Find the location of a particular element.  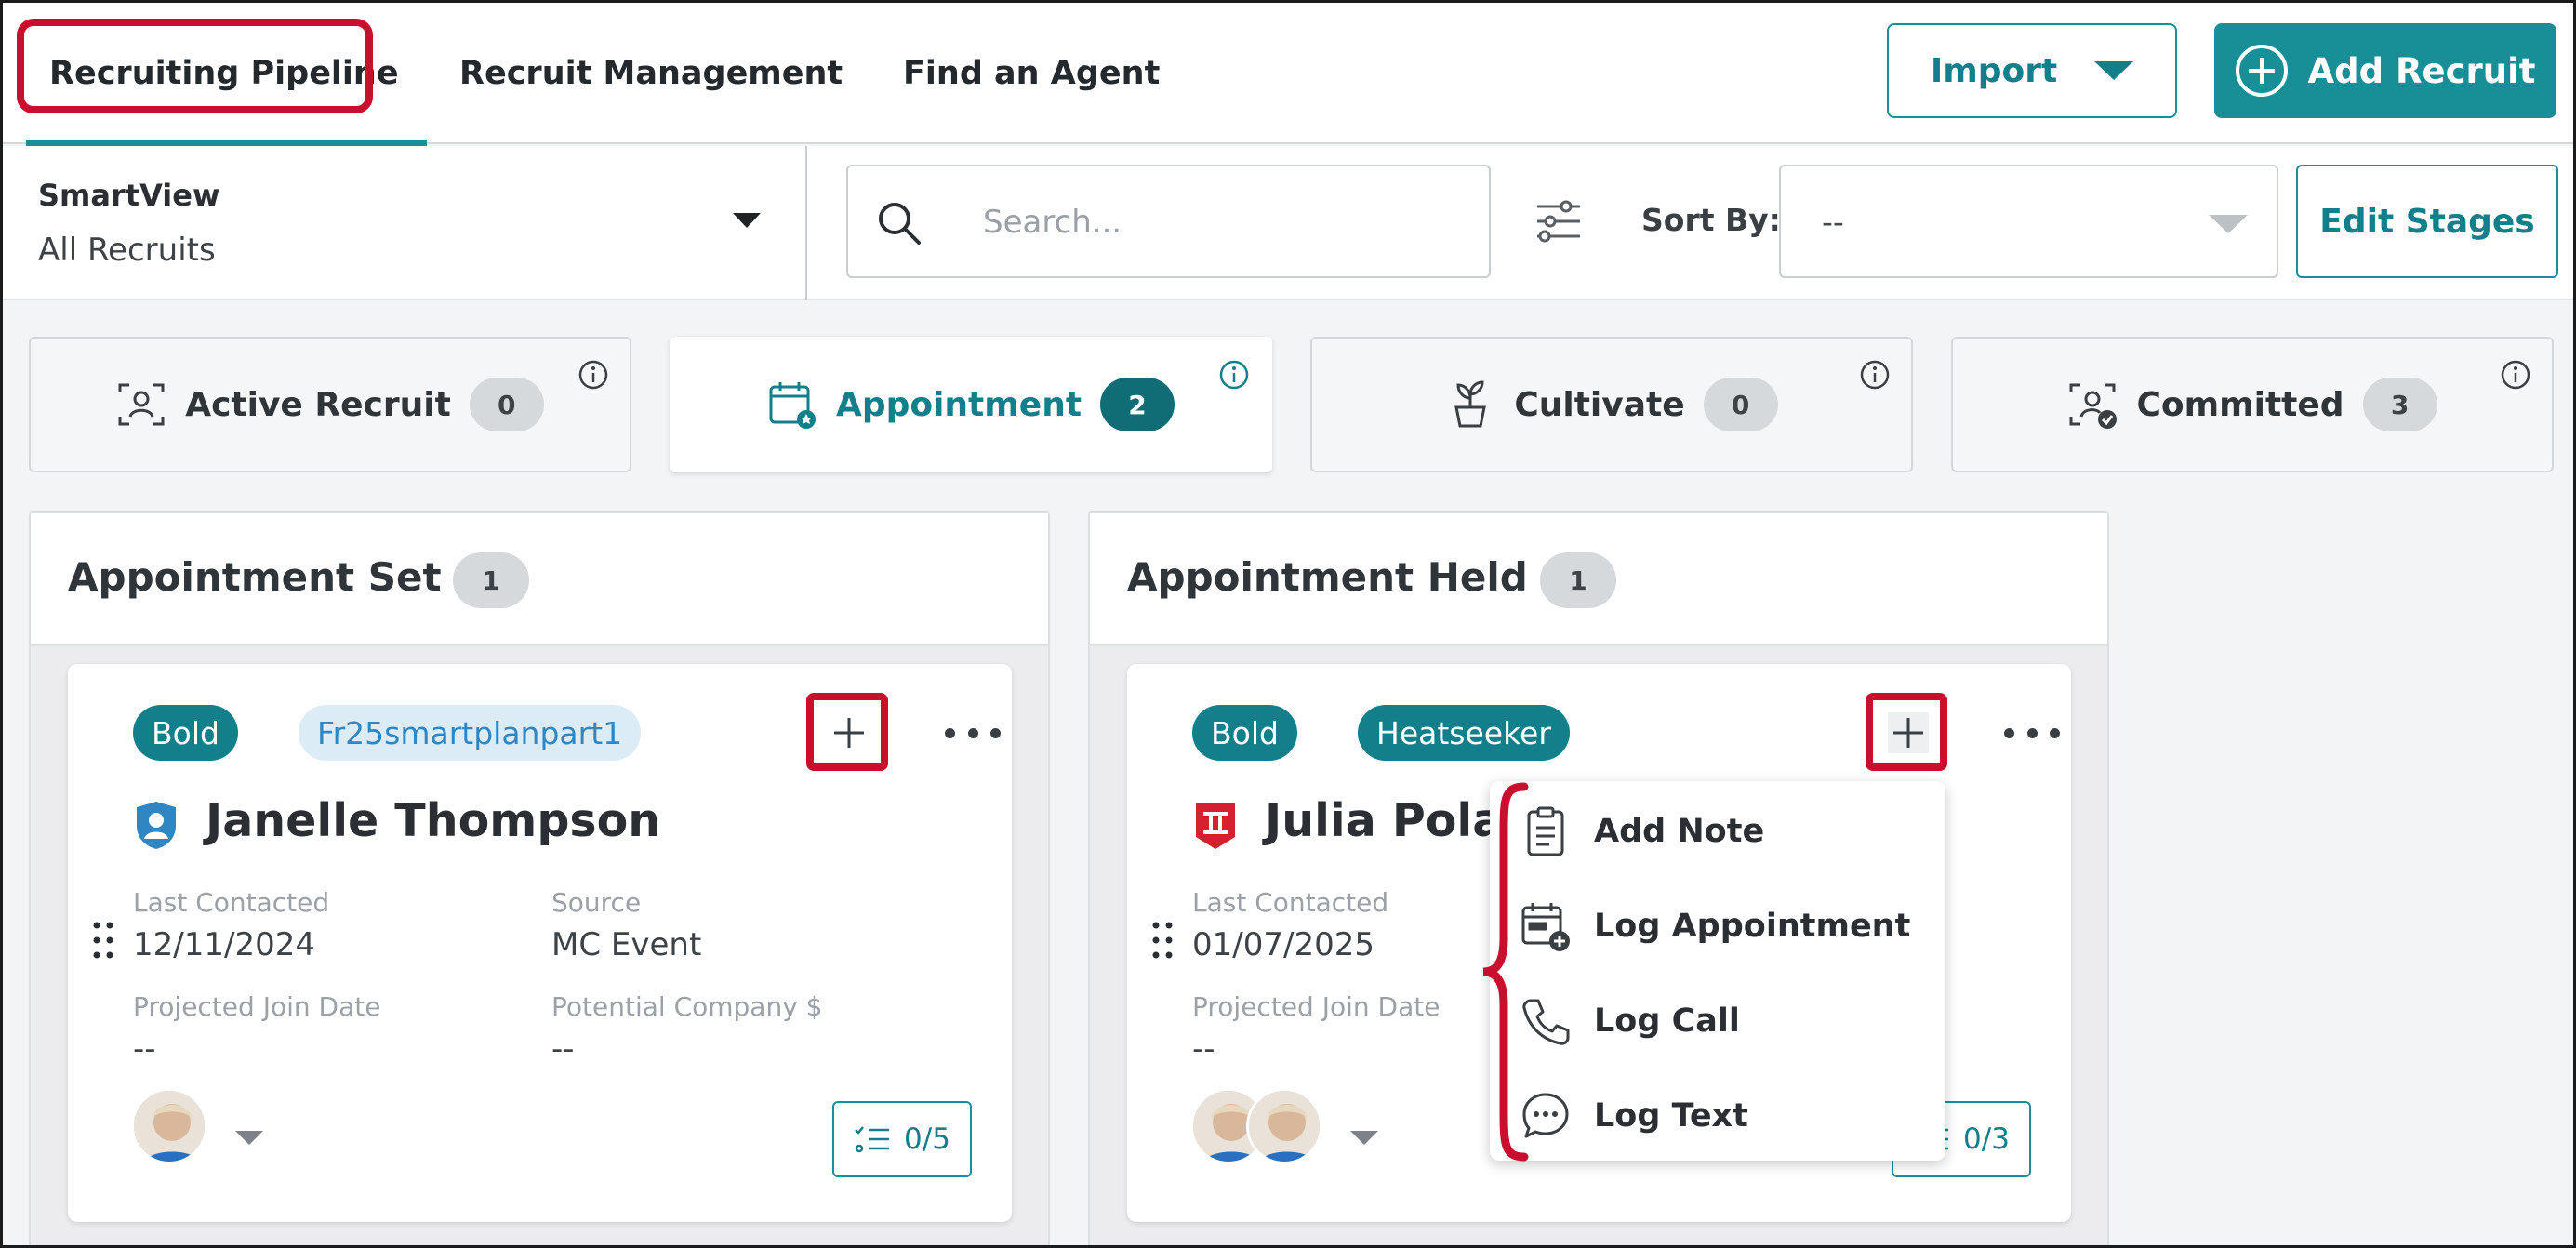

stage-tab-committed: Committed 3 is located at coordinates (2252, 404).